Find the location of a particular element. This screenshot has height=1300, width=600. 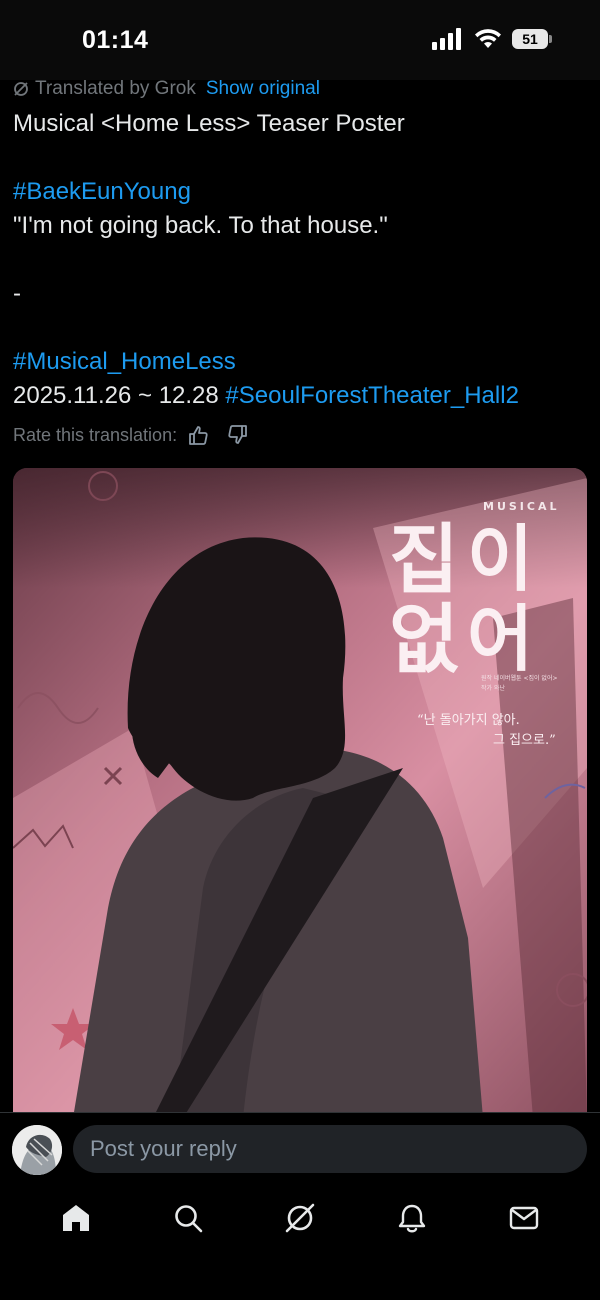

rate-translation-label: Rate this translation: is located at coordinates (95, 434).